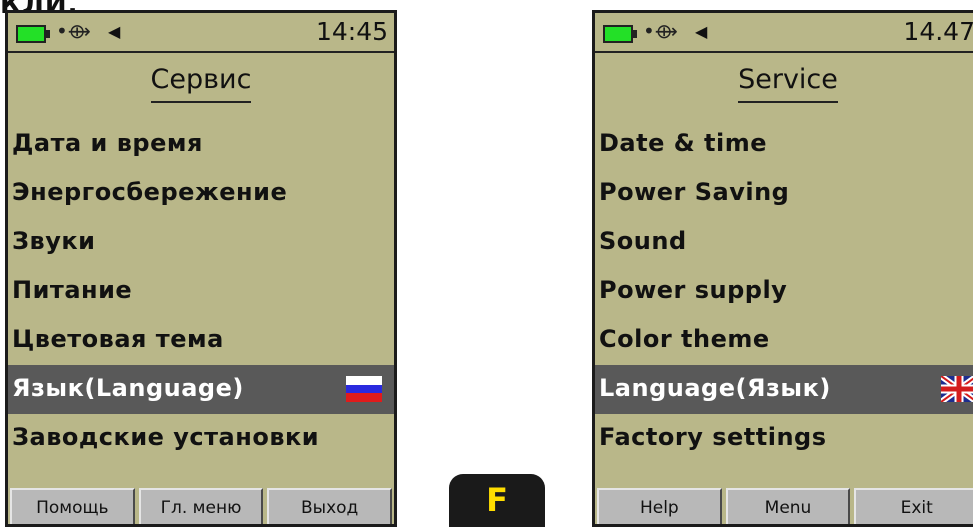 This screenshot has height=527, width=973. I want to click on softkey-bar: Help Menu Exit, so click(784, 506).